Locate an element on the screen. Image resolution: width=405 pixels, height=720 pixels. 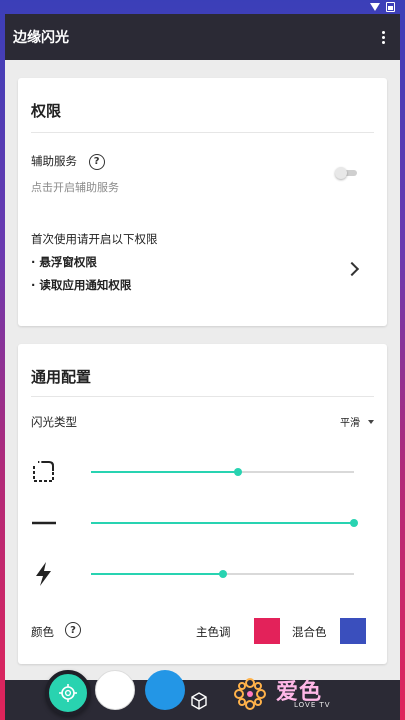
gear-icon is located at coordinates (68, 693).